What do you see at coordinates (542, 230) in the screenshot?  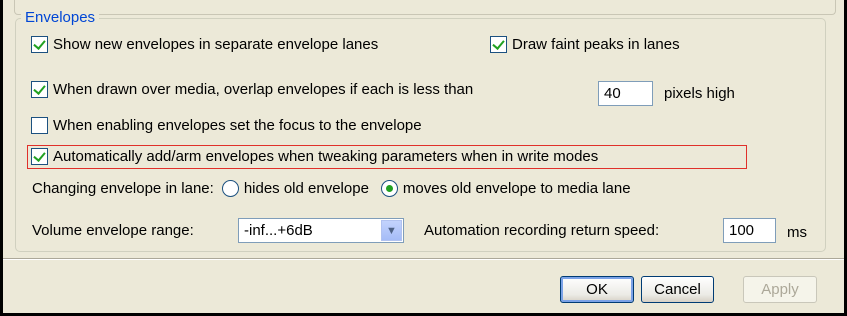 I see `return-speed-label: Automation recording return speed:` at bounding box center [542, 230].